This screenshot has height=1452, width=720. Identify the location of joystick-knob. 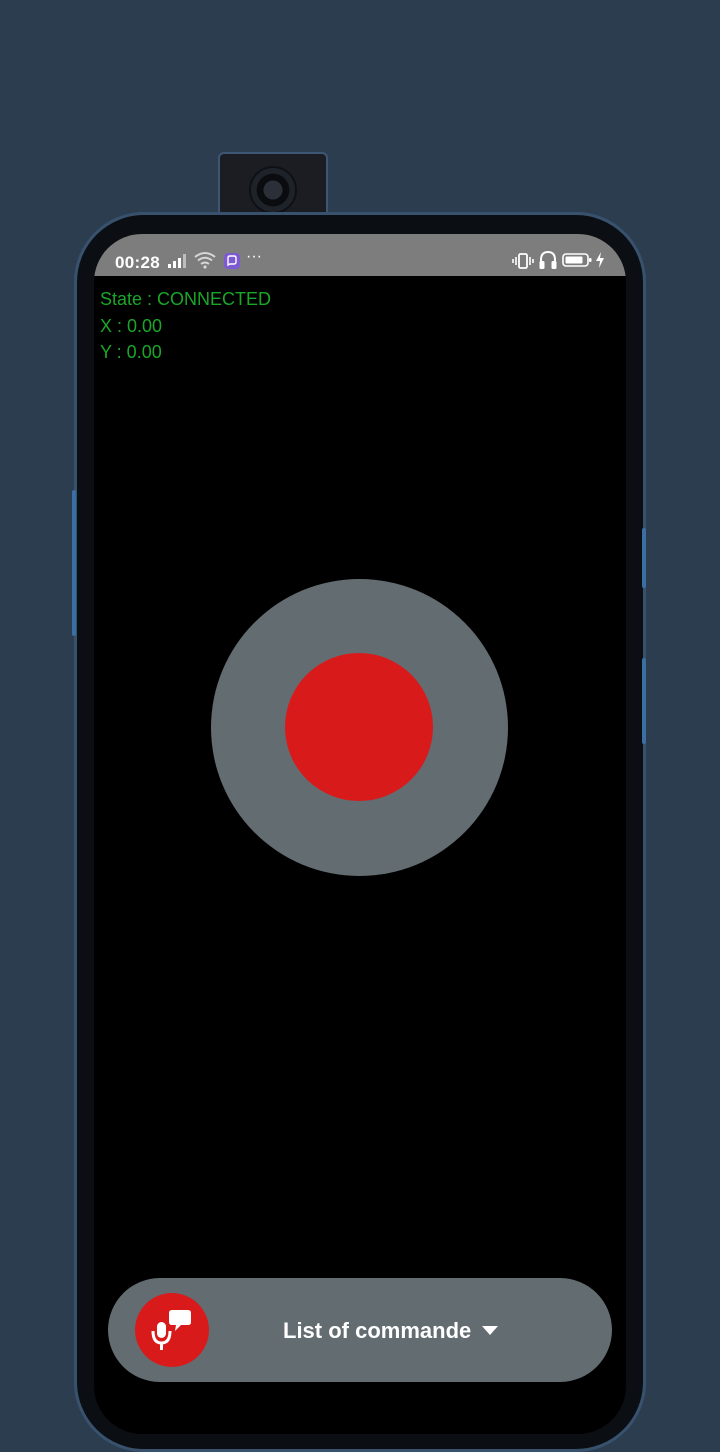
(359, 727).